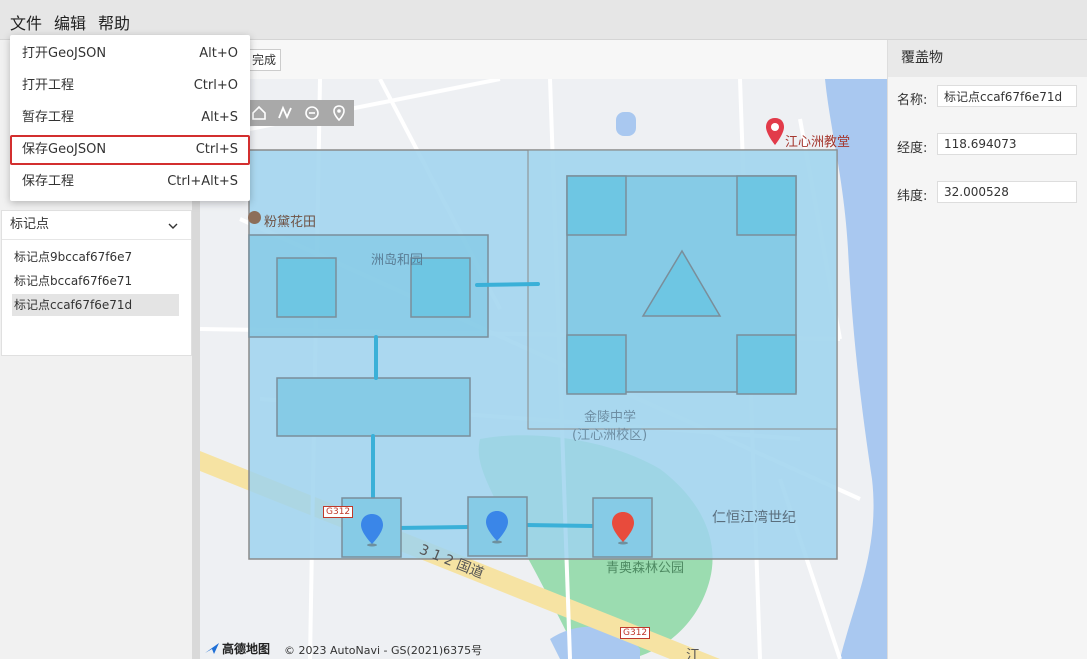  I want to click on menu-item-open-project: 打开工程 Ctrl+O, so click(130, 86).